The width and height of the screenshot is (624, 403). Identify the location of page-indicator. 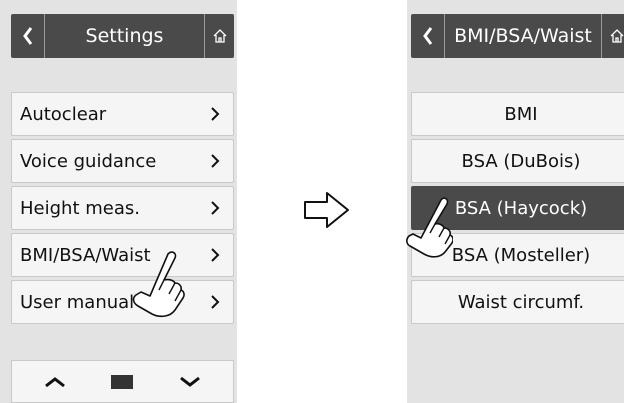
(122, 381).